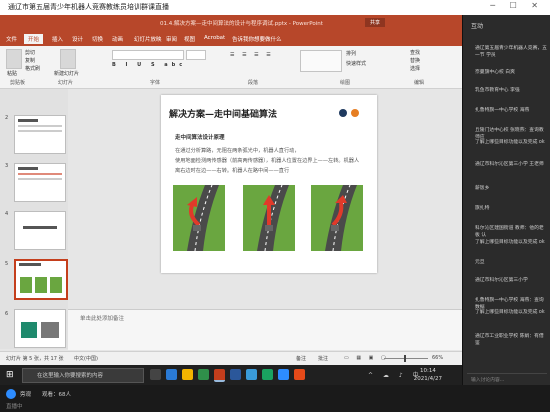 The height and width of the screenshot is (412, 550). What do you see at coordinates (345, 83) in the screenshot?
I see `group-drawing: 绘图` at bounding box center [345, 83].